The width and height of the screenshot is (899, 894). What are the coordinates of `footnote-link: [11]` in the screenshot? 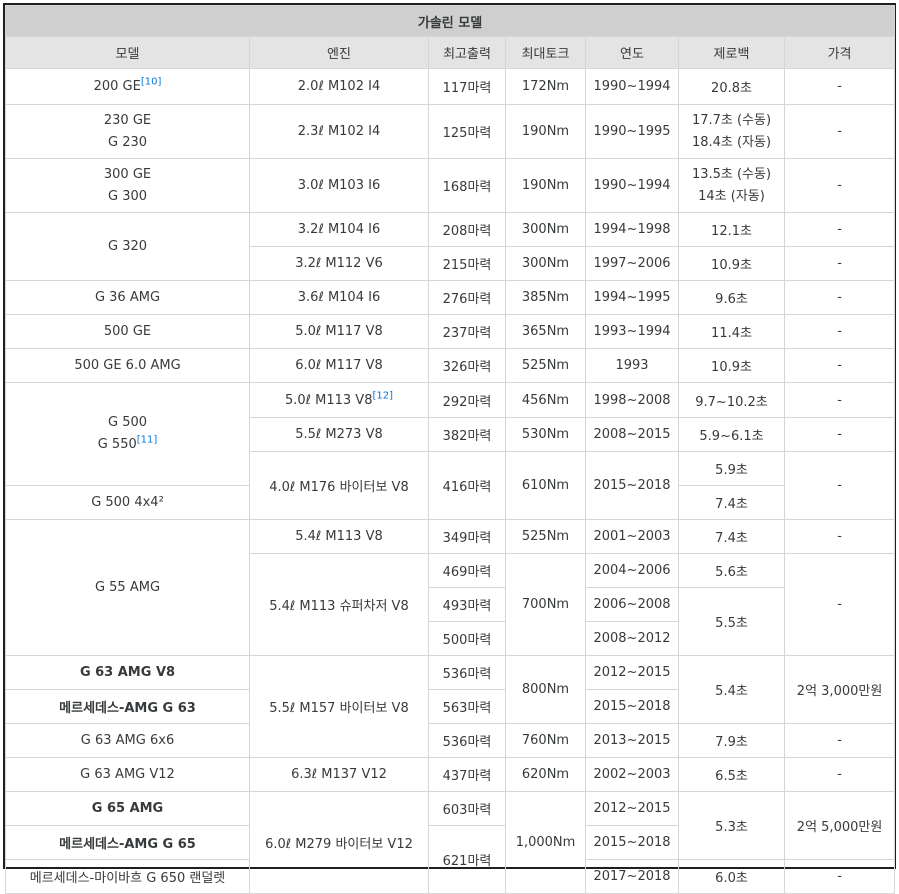 It's located at (147, 440).